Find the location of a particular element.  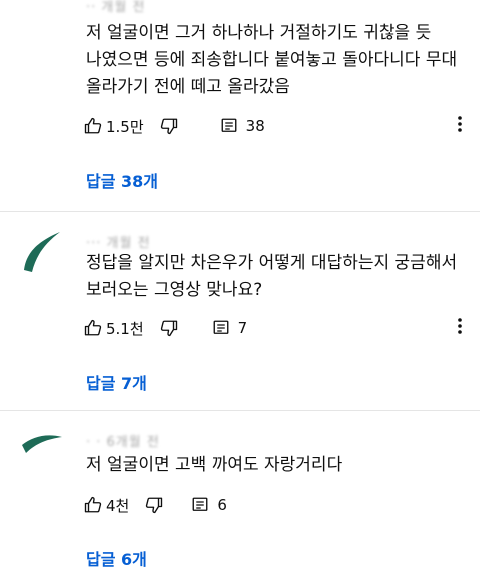

reply-count: 7 is located at coordinates (242, 328).